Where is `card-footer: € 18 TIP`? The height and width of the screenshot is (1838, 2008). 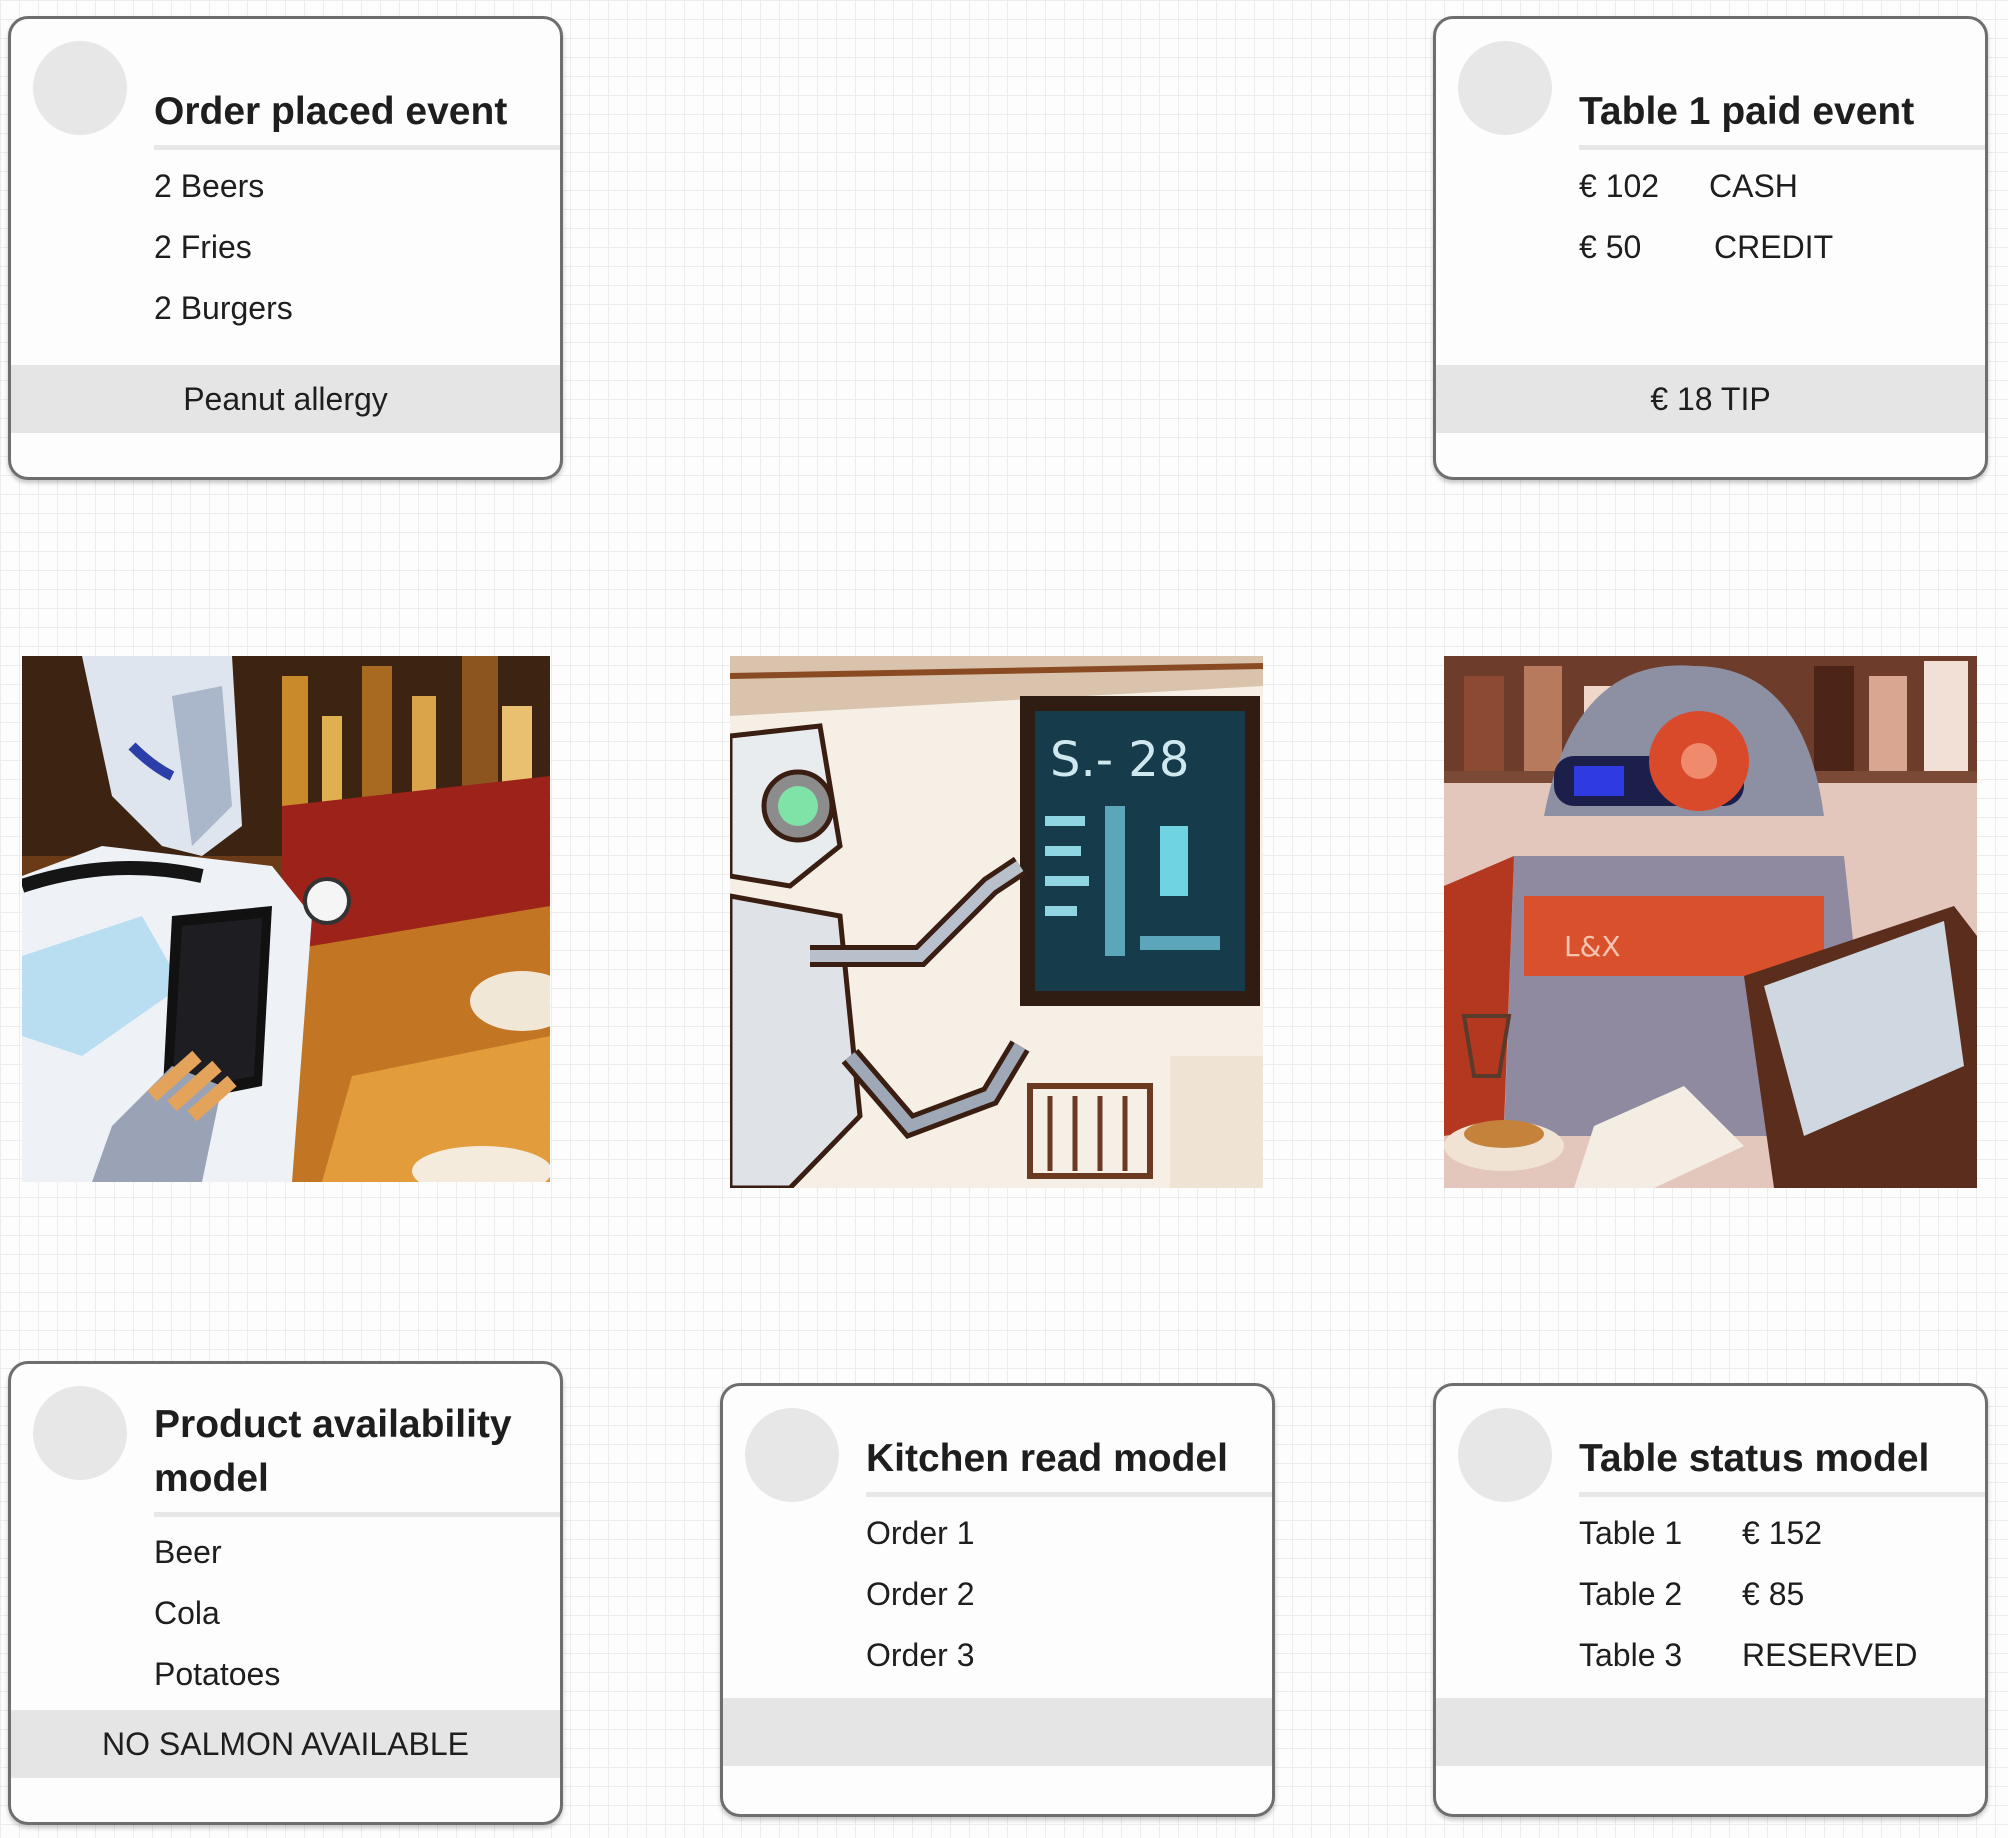
card-footer: € 18 TIP is located at coordinates (1710, 399).